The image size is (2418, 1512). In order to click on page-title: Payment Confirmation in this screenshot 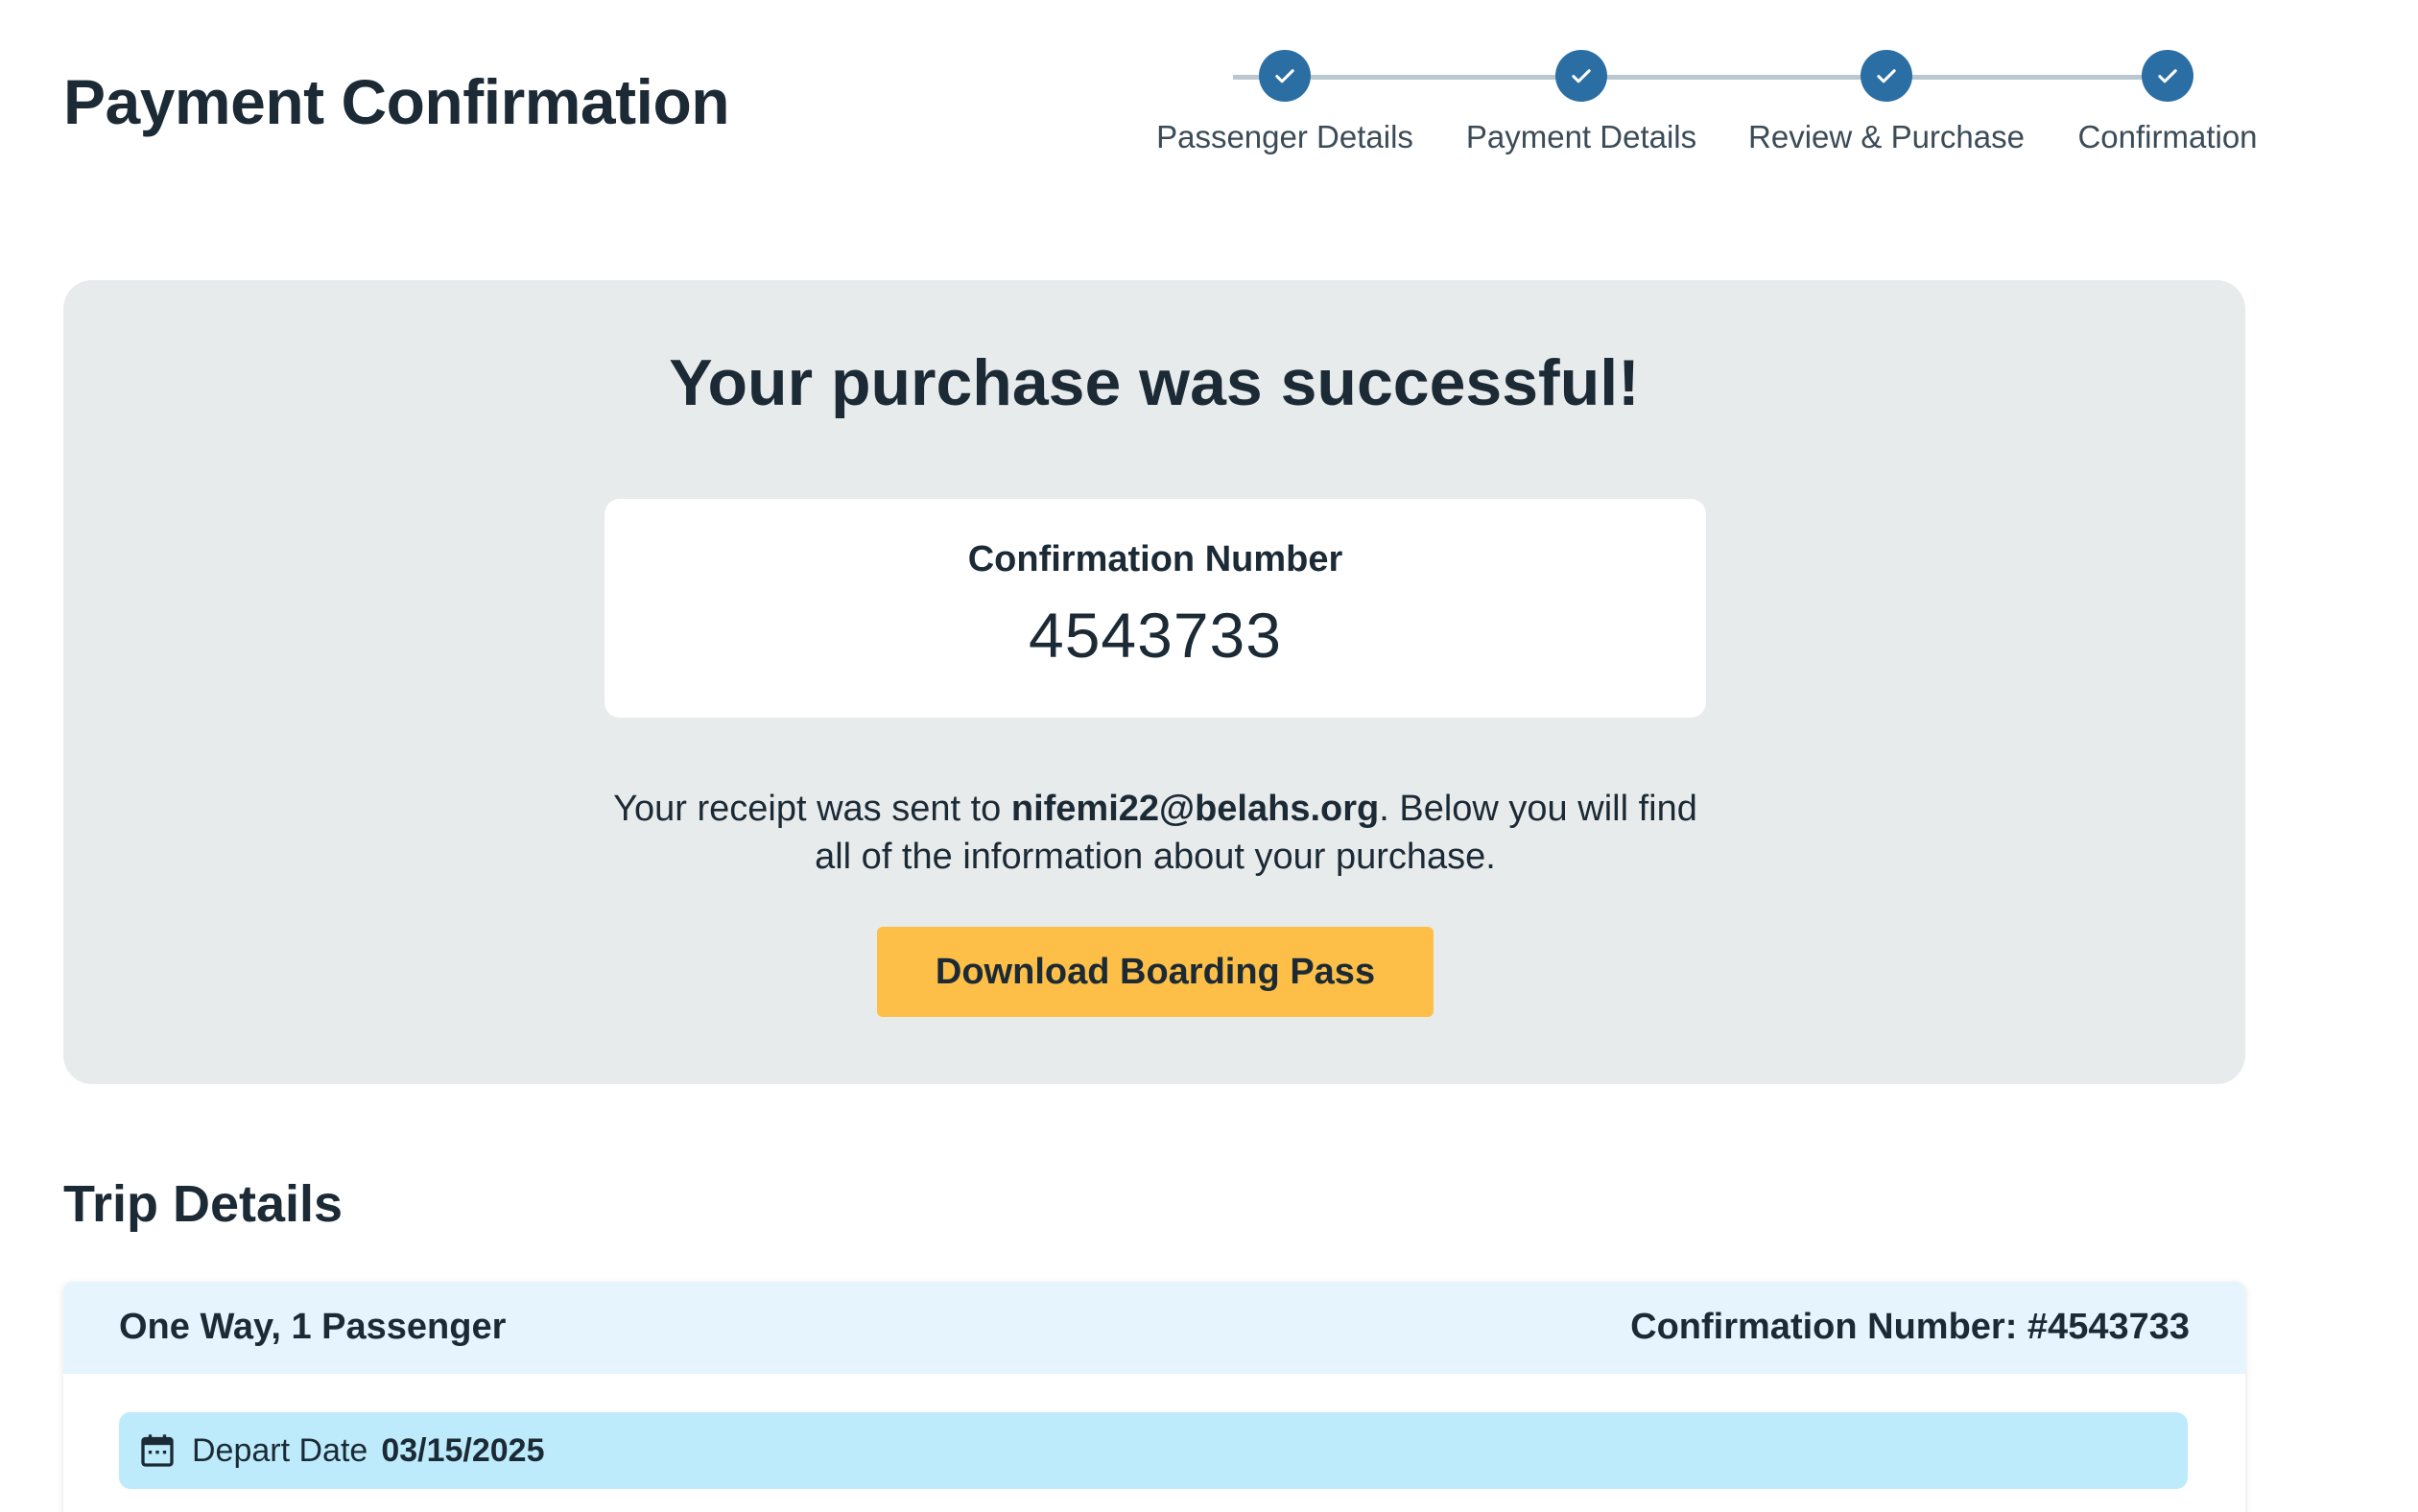, I will do `click(397, 101)`.